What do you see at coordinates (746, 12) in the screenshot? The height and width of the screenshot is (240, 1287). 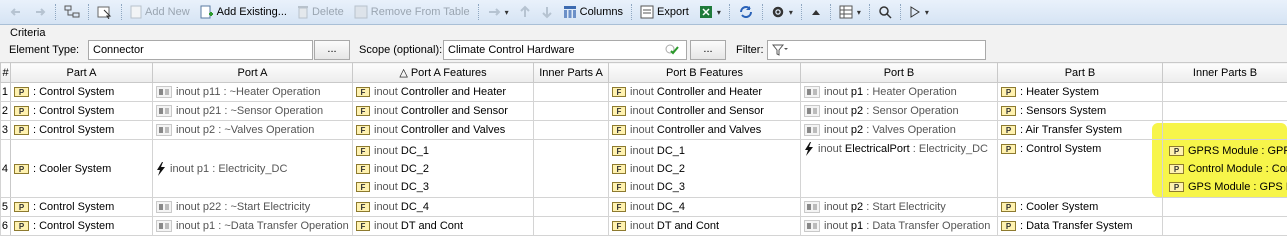 I see `refresh-icon` at bounding box center [746, 12].